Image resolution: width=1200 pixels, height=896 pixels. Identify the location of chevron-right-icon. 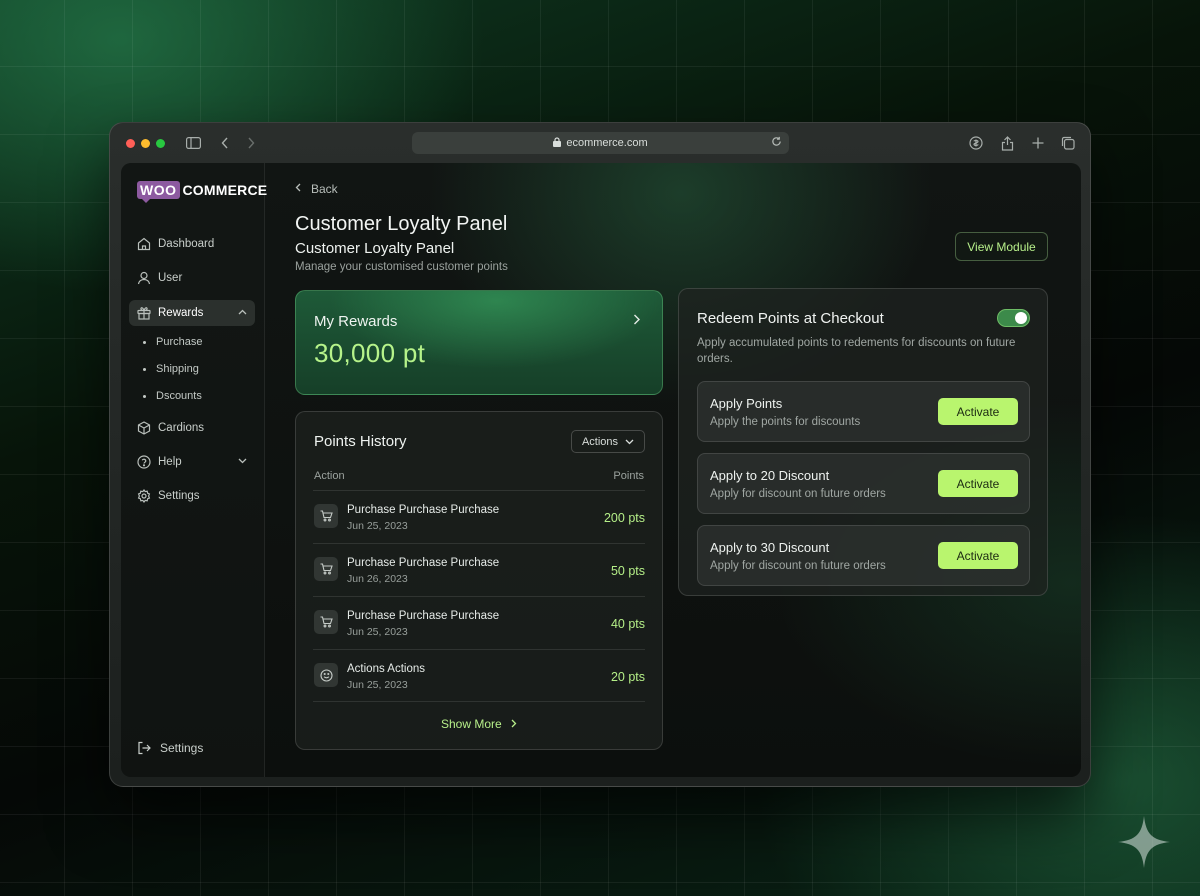
(636, 320).